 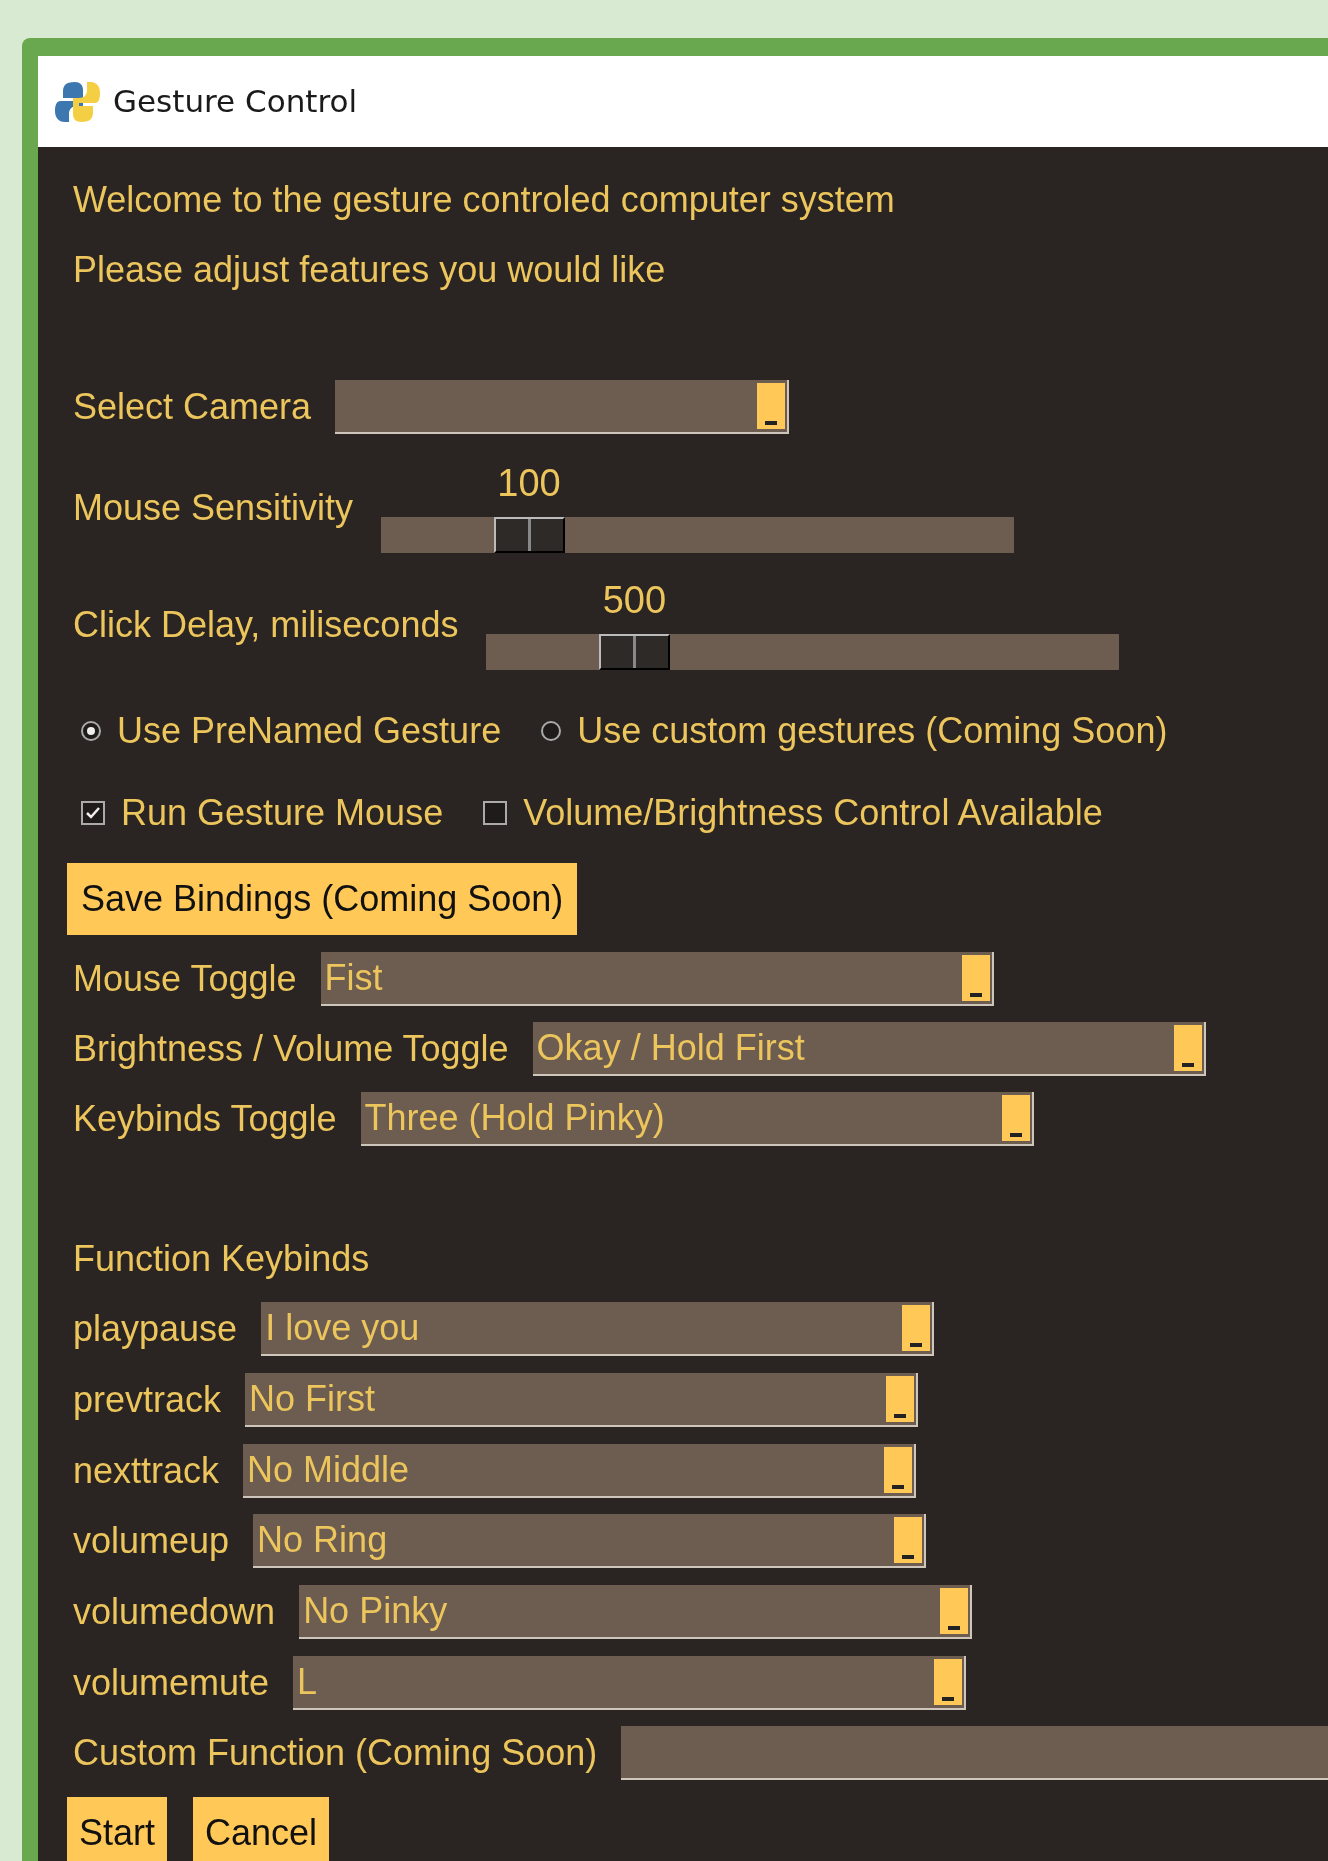 What do you see at coordinates (291, 731) in the screenshot?
I see `radio-option: Use PreNamed Gesture` at bounding box center [291, 731].